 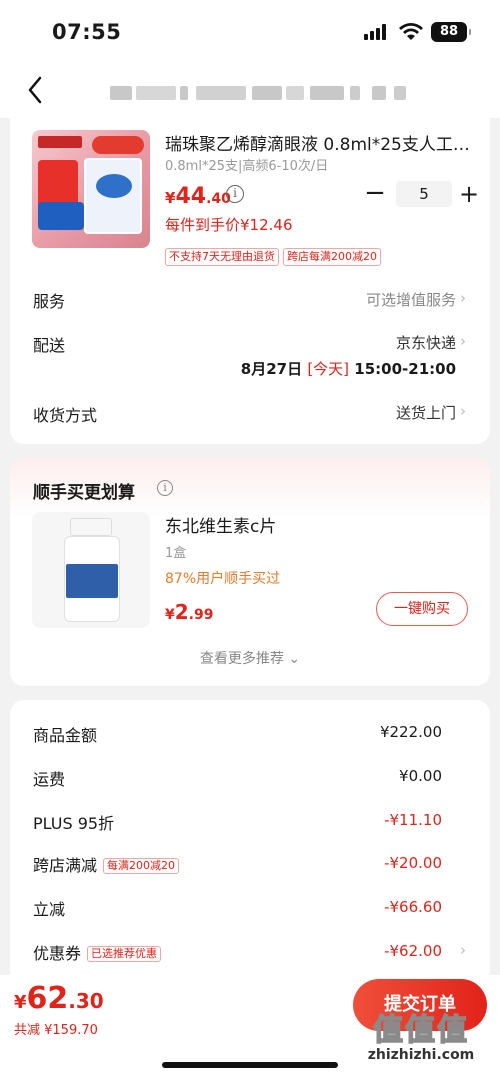 What do you see at coordinates (258, 93) in the screenshot?
I see `blurred-address` at bounding box center [258, 93].